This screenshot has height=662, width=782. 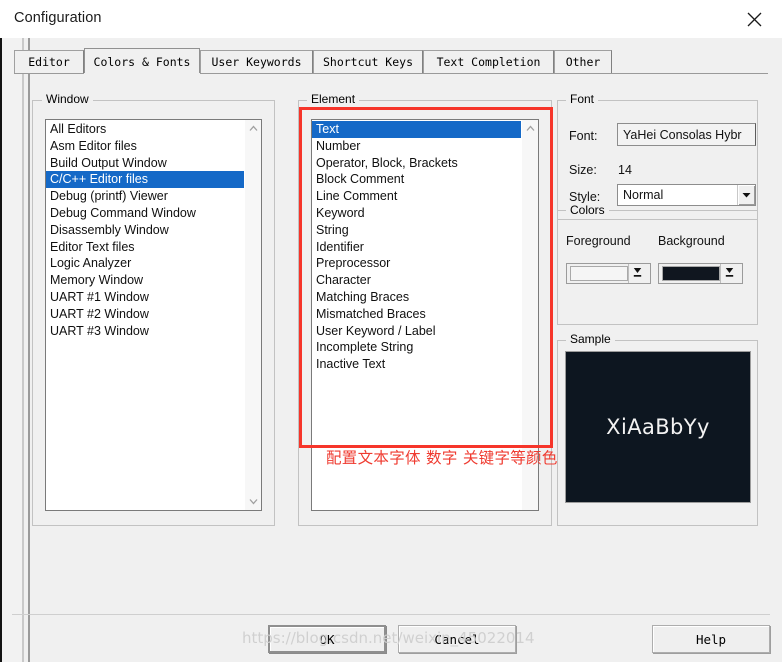 I want to click on colors-group-label: Colors, so click(x=587, y=210).